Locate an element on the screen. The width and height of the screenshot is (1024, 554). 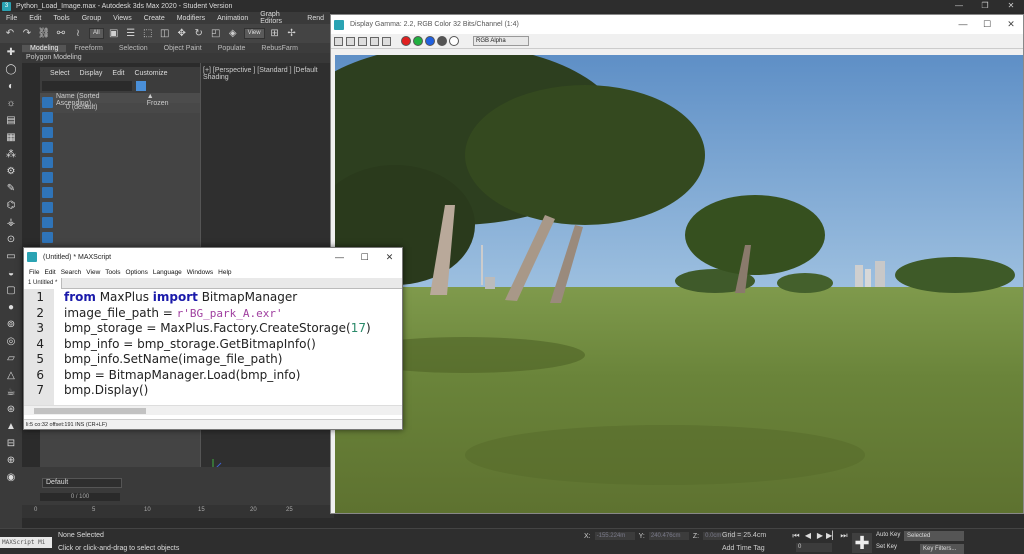
rotate-icon: ↻ is located at coordinates (199, 34).